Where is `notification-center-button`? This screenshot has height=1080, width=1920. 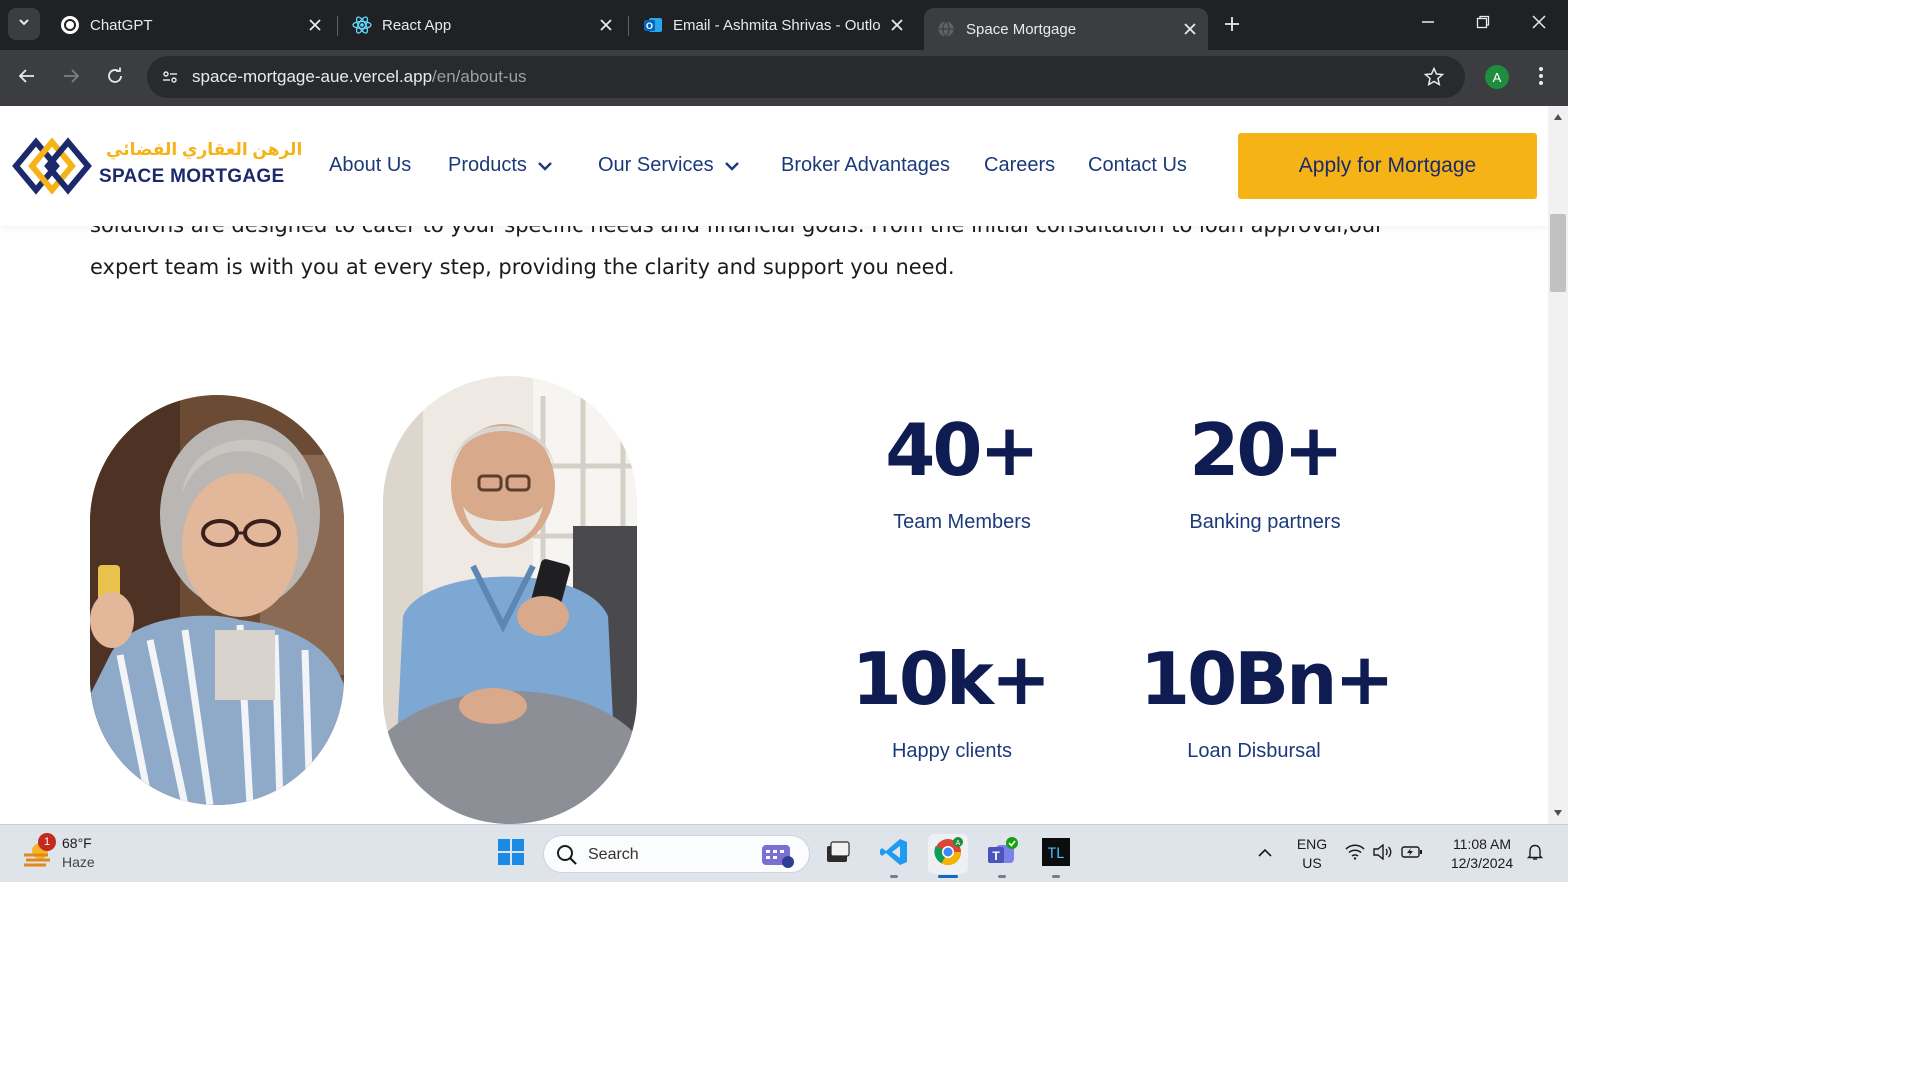 notification-center-button is located at coordinates (1535, 854).